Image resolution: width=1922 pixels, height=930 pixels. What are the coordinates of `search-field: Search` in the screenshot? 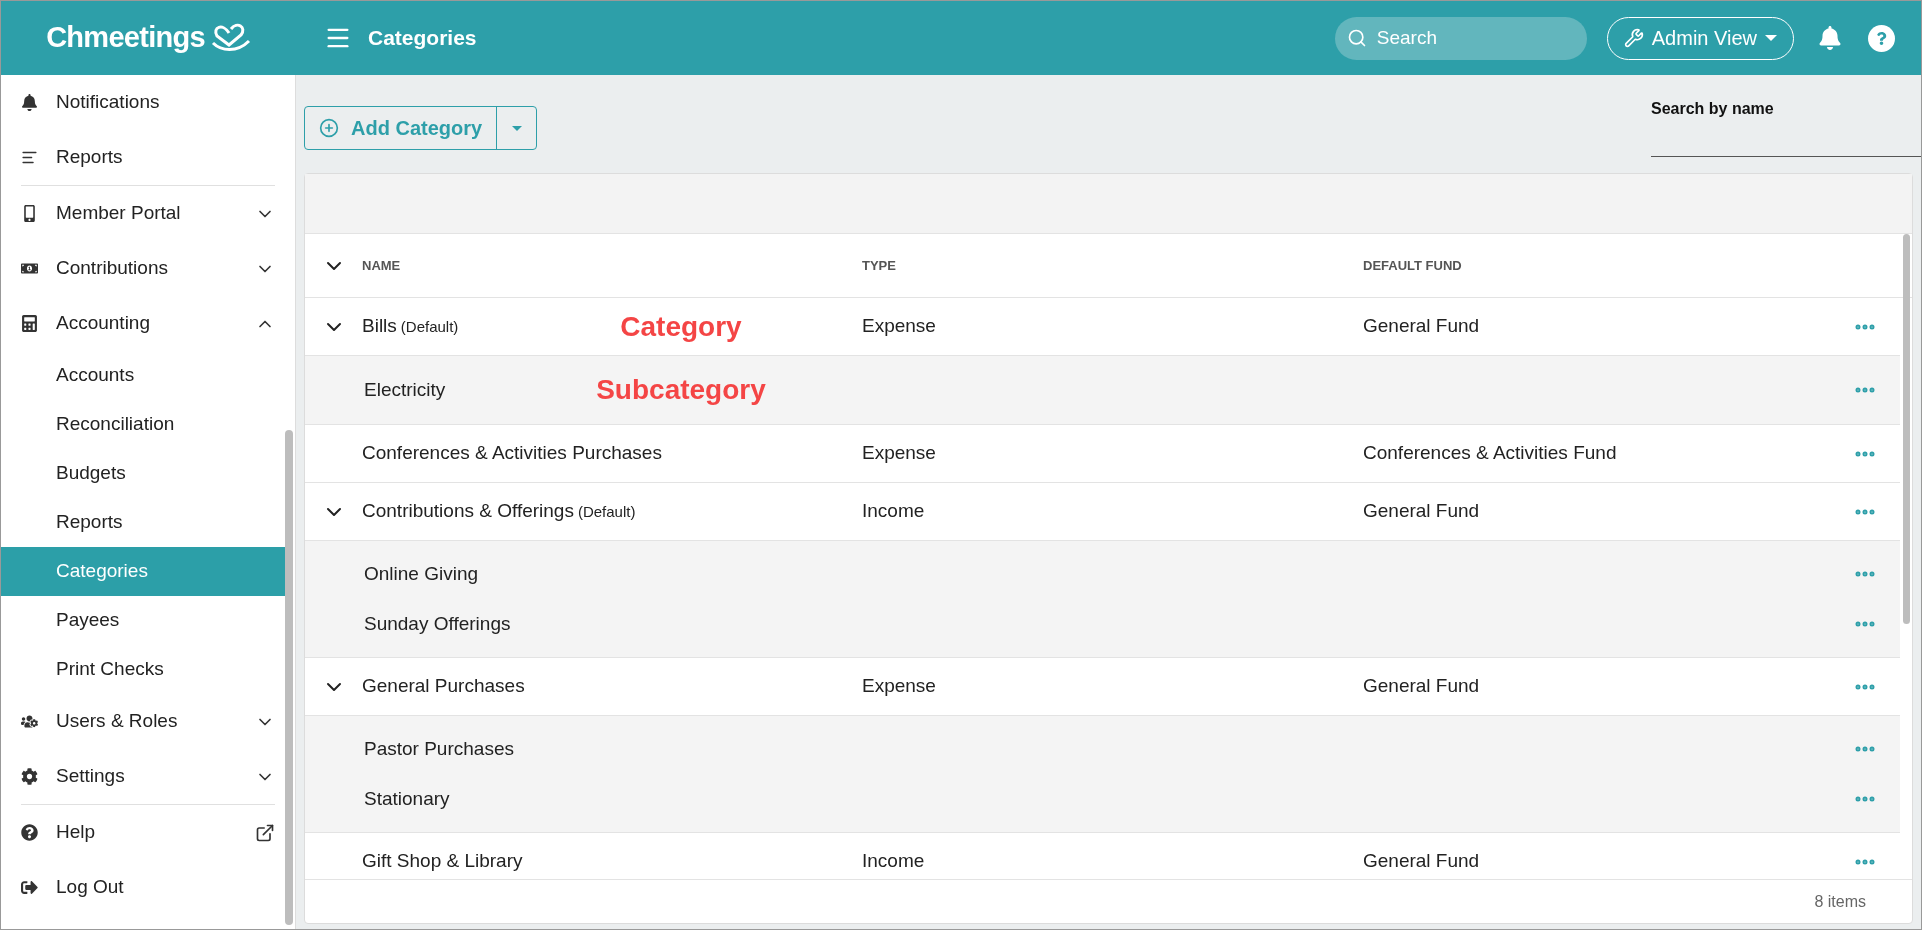 It's located at (1460, 38).